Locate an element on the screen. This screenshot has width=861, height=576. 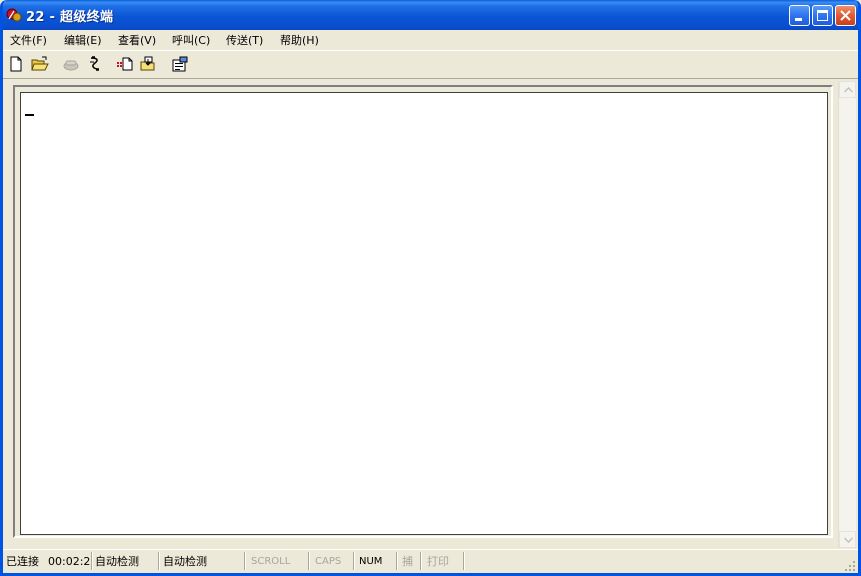
maximize-button is located at coordinates (822, 15).